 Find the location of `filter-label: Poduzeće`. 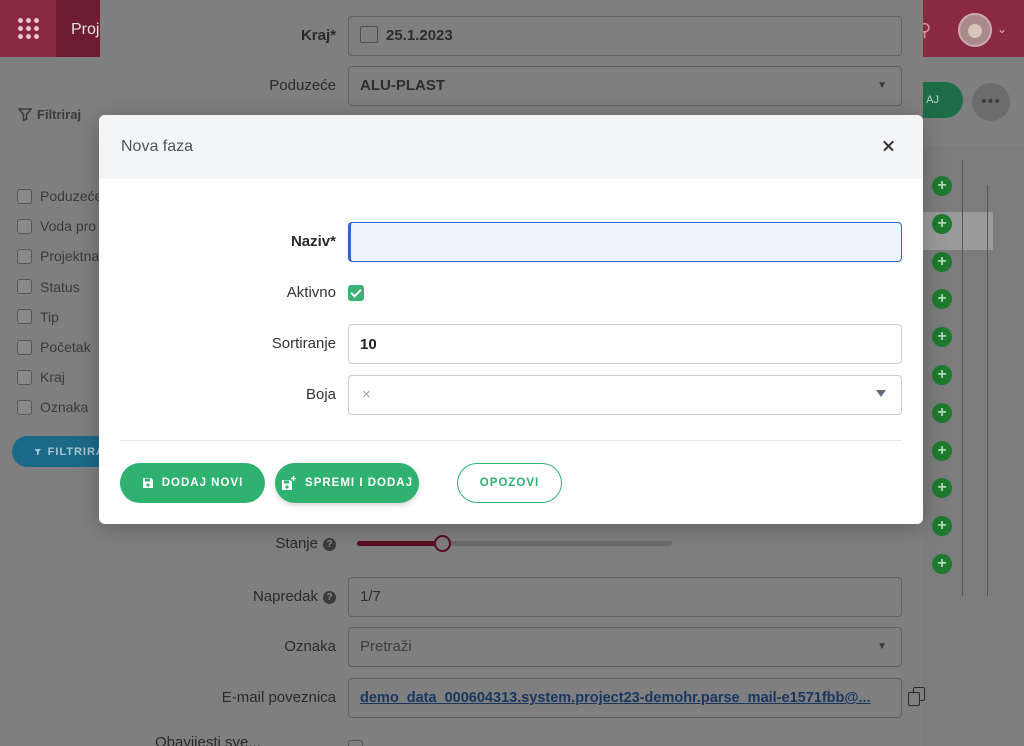

filter-label: Poduzeće is located at coordinates (71, 196).